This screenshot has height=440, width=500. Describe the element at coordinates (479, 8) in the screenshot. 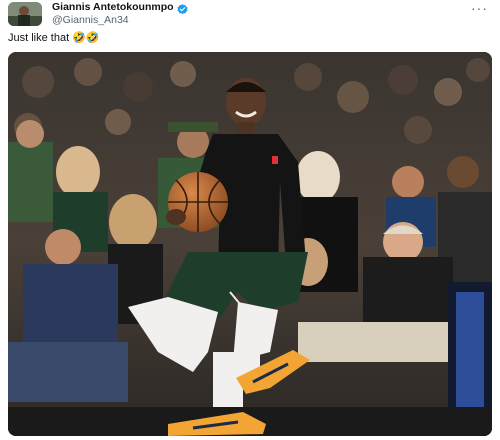

I see `more-options-icon: ···` at that location.